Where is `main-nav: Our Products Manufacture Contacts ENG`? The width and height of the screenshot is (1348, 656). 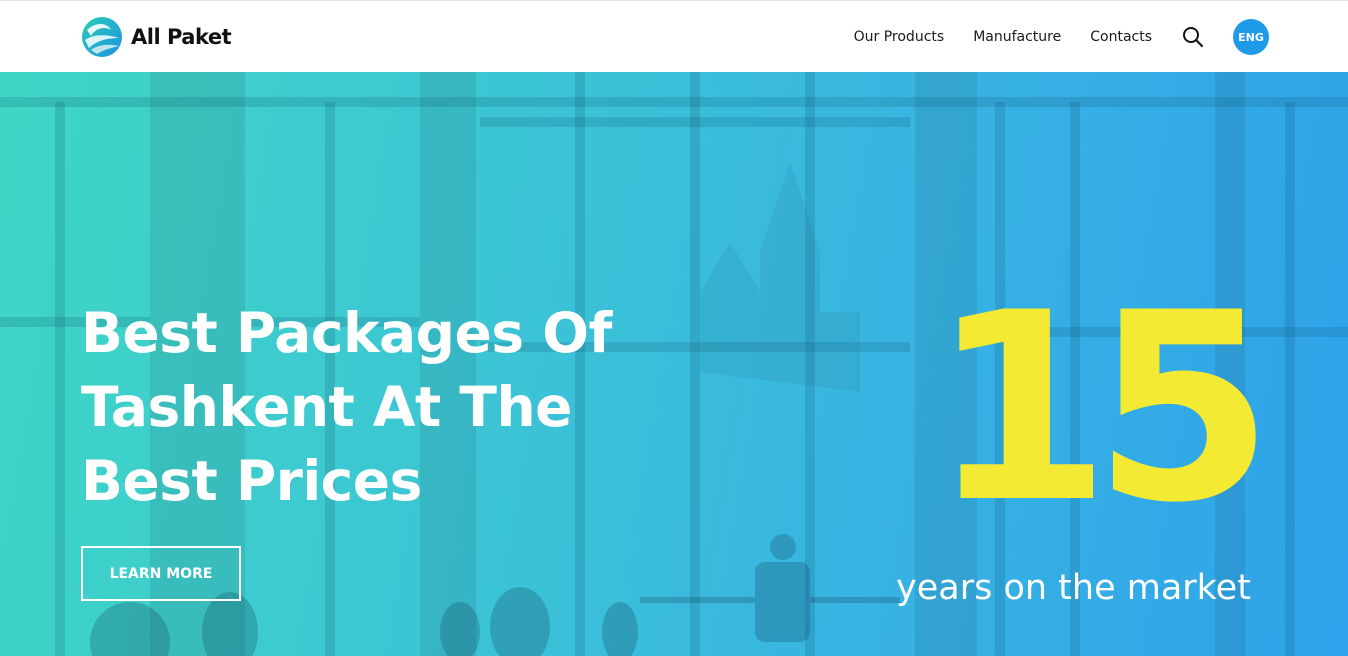
main-nav: Our Products Manufacture Contacts ENG is located at coordinates (1061, 37).